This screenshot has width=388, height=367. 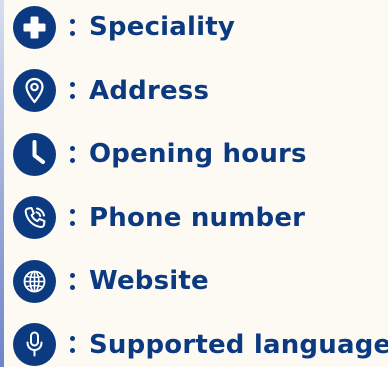 I want to click on legend-item-opening-hours: Opening hours, so click(x=199, y=154).